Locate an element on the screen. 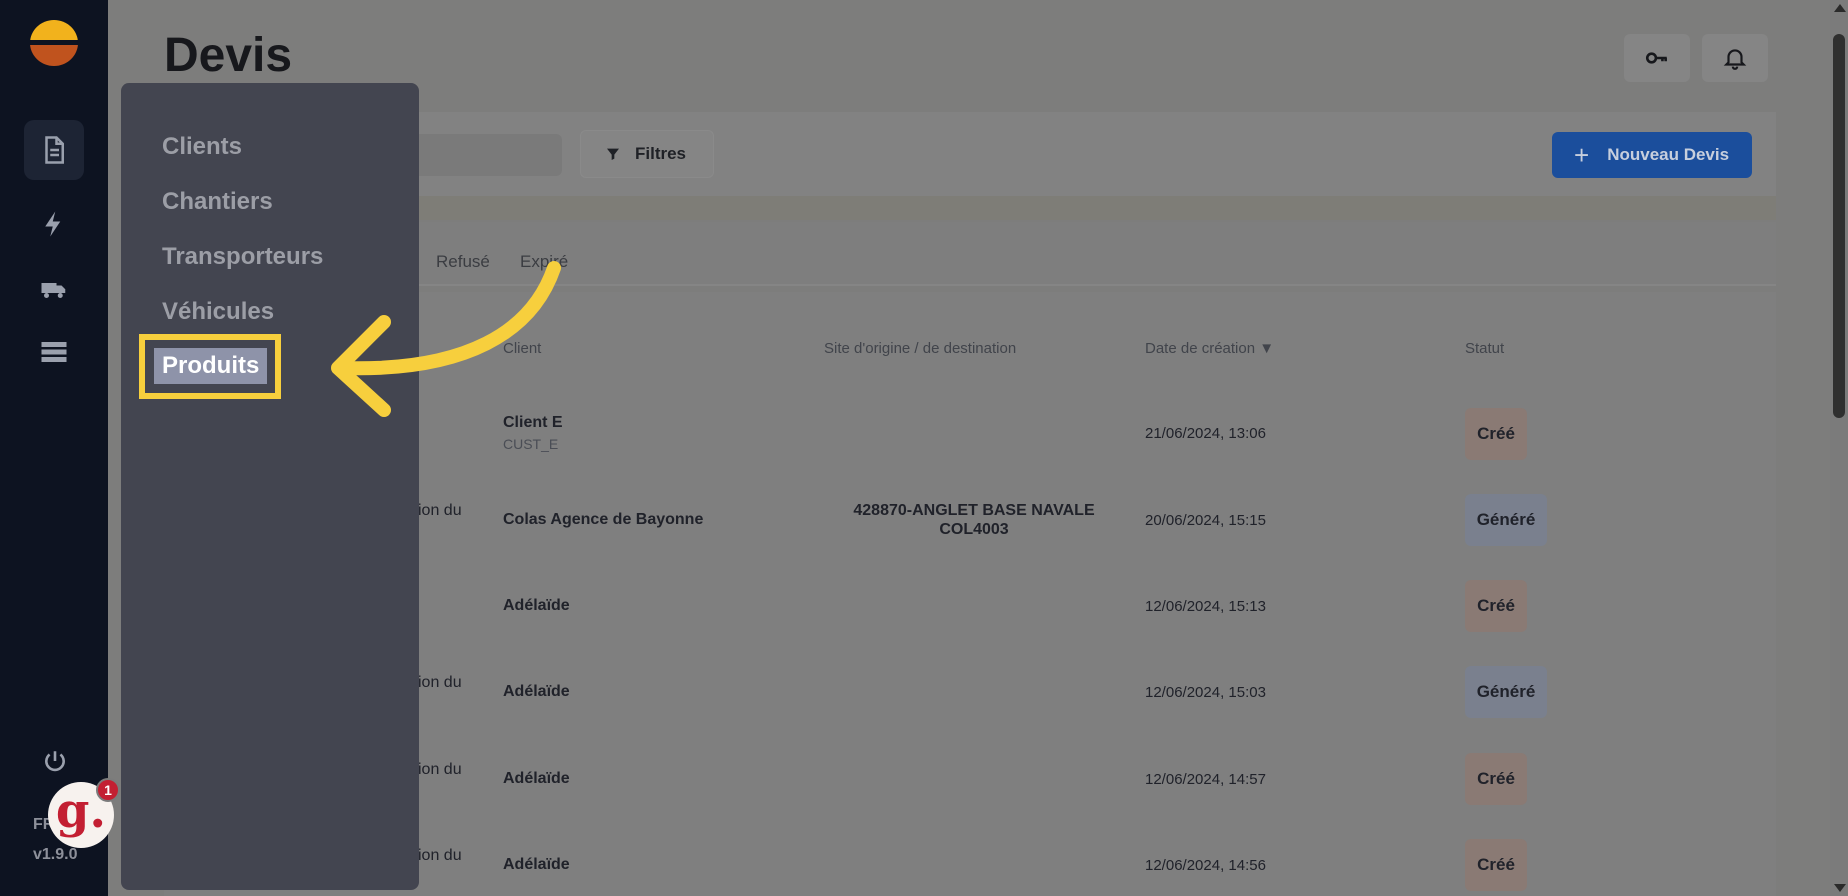  menu-item-transporteurs: Transporteurs is located at coordinates (242, 257).